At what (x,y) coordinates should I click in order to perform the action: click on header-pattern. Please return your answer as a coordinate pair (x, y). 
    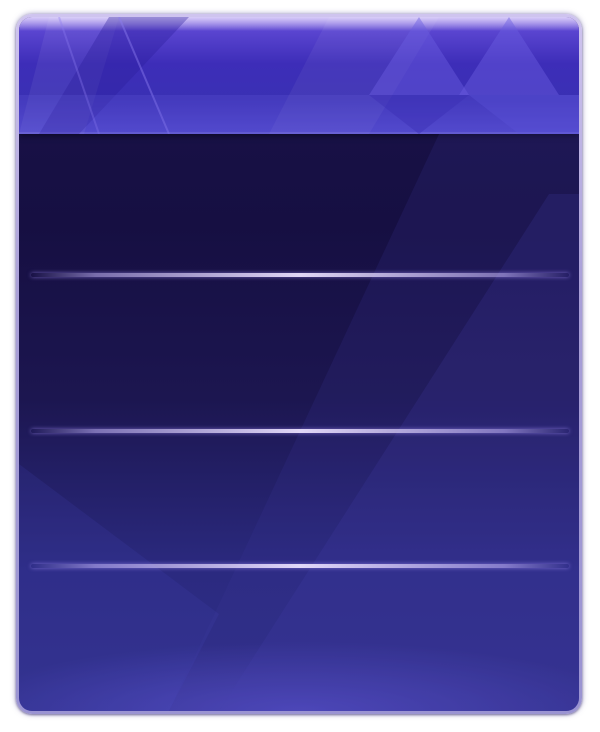
    Looking at the image, I should click on (299, 75).